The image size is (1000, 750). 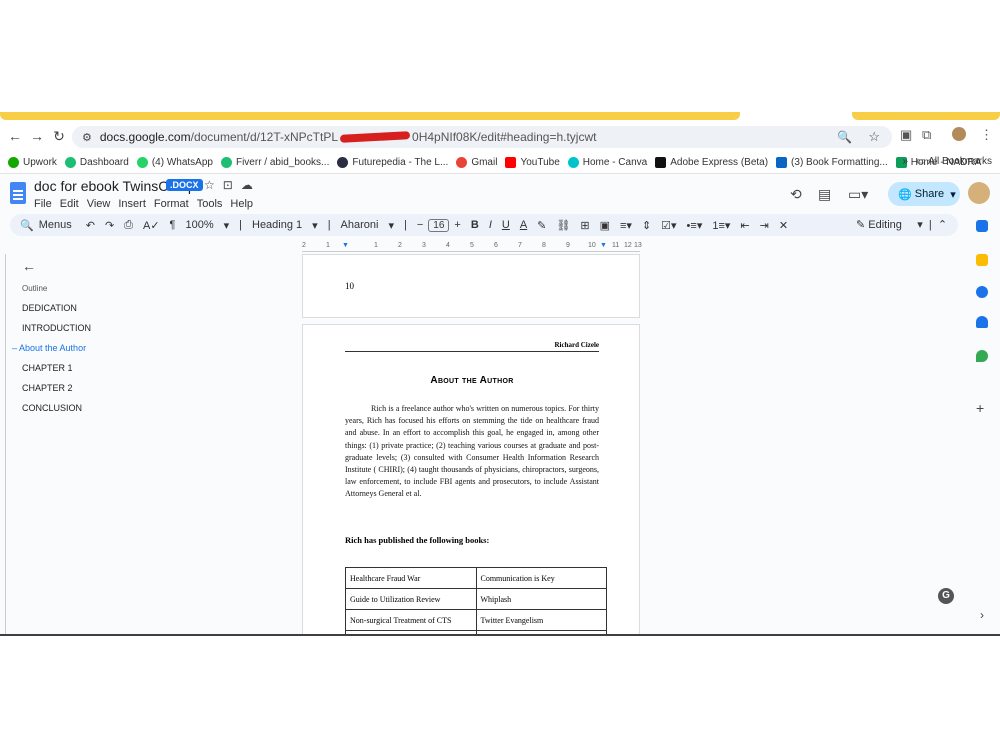 What do you see at coordinates (824, 194) in the screenshot?
I see `comments-icon: ▤` at bounding box center [824, 194].